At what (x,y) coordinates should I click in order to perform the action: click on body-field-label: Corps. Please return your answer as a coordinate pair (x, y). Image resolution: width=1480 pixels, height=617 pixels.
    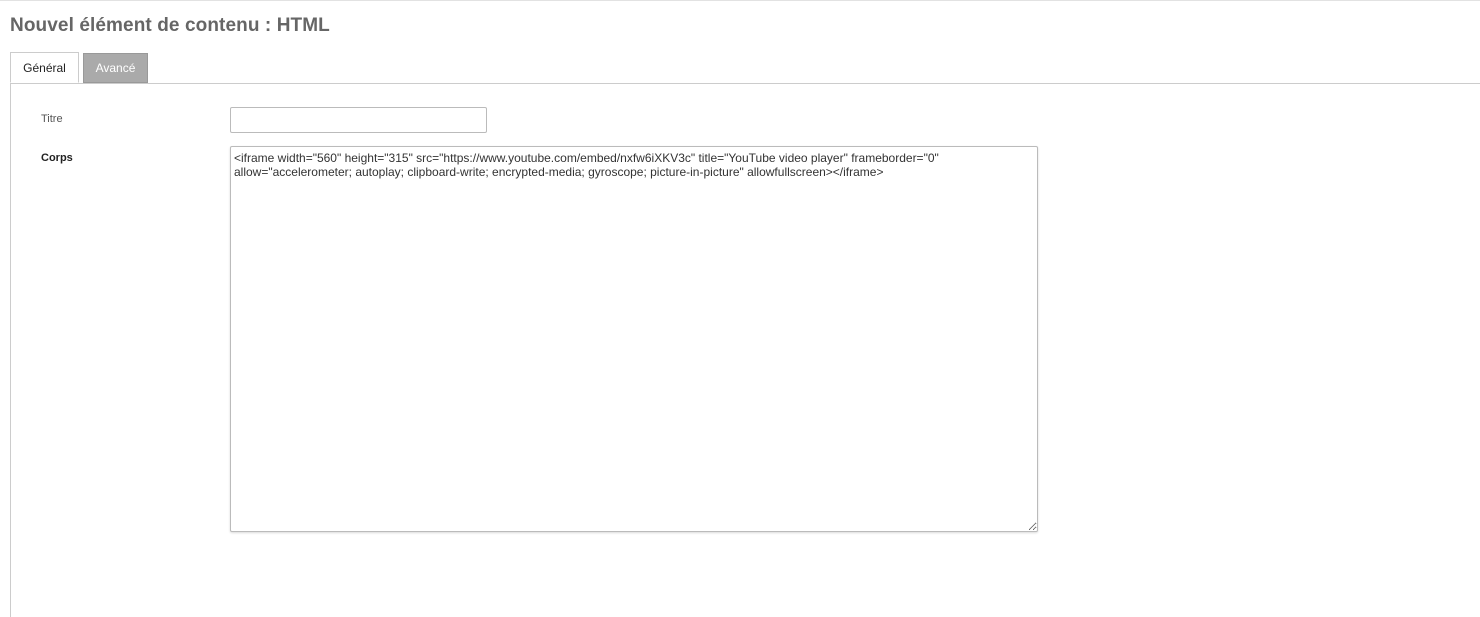
    Looking at the image, I should click on (57, 158).